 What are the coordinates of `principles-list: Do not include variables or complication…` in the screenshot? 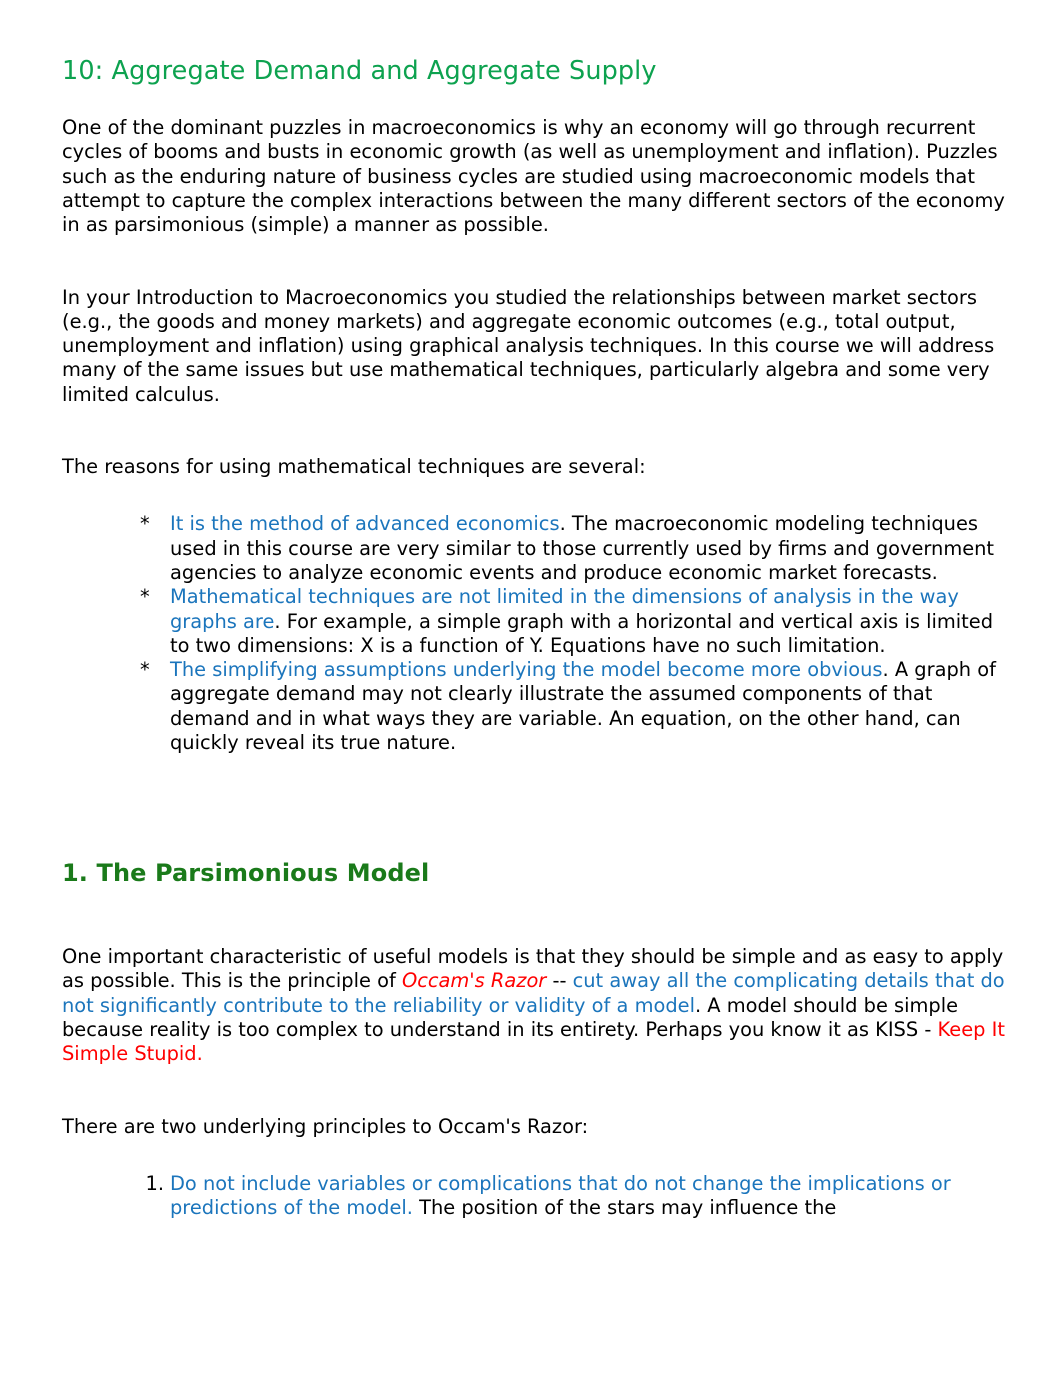 It's located at (534, 1196).